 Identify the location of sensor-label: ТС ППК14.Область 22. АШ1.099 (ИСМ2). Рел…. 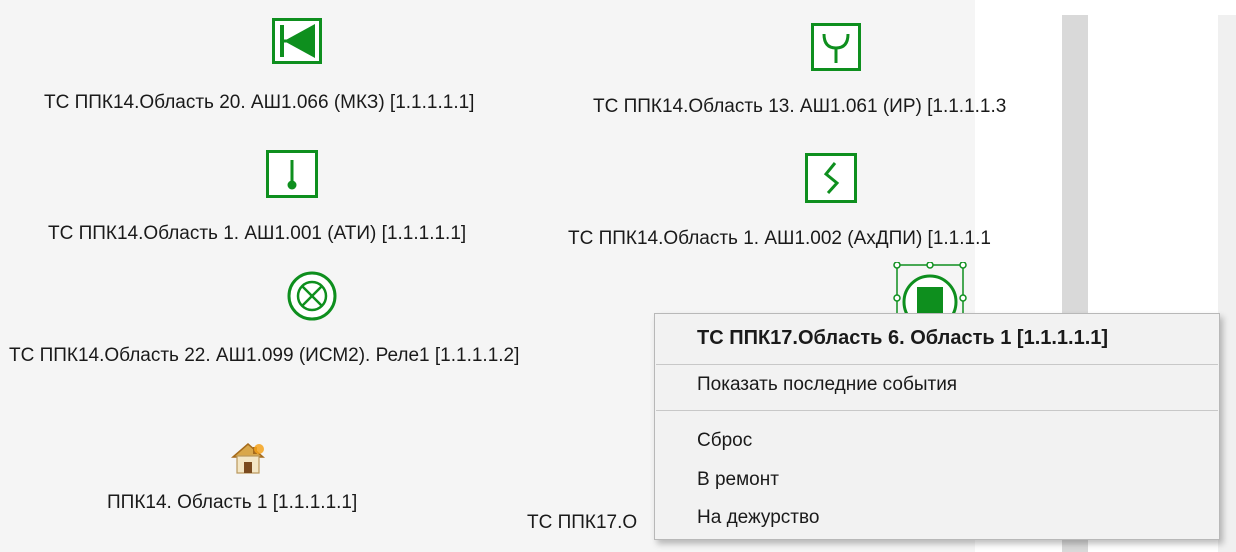
(264, 355).